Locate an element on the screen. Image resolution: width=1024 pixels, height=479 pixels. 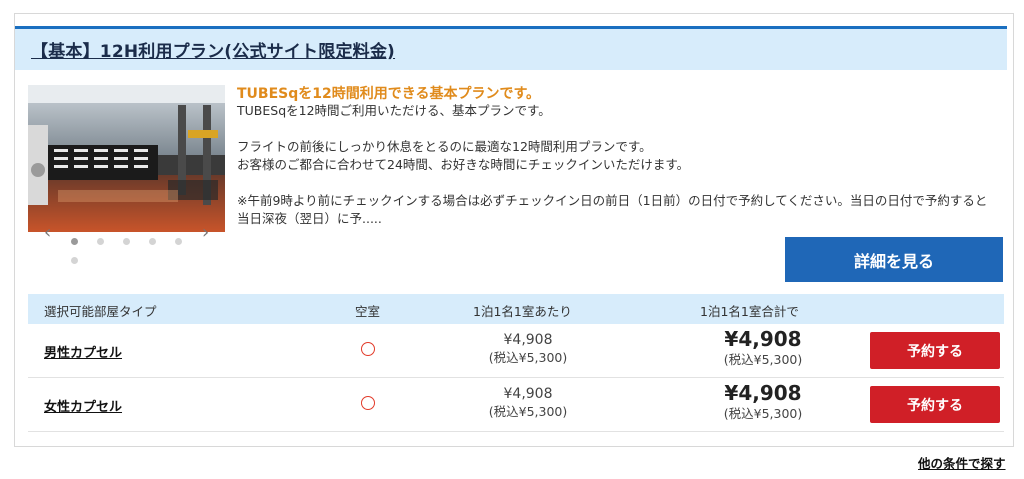
carousel-dots is located at coordinates (136, 249).